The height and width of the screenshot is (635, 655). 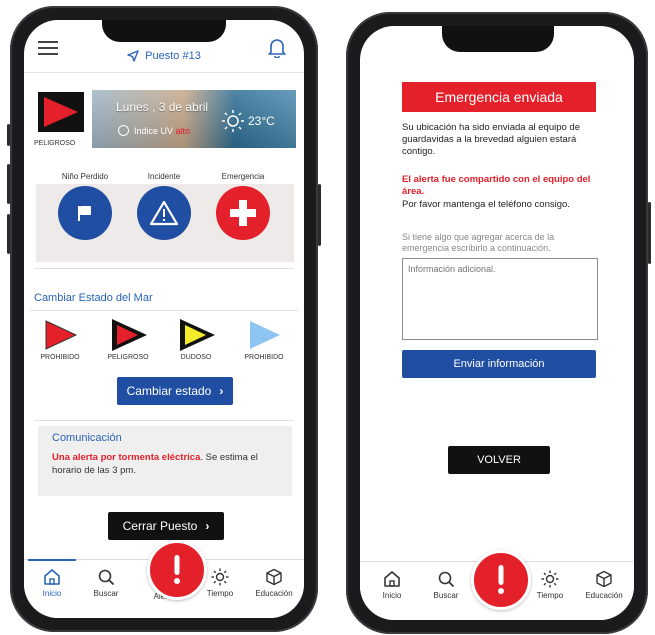 I want to click on report-label-emergency: Emergencia, so click(x=243, y=176).